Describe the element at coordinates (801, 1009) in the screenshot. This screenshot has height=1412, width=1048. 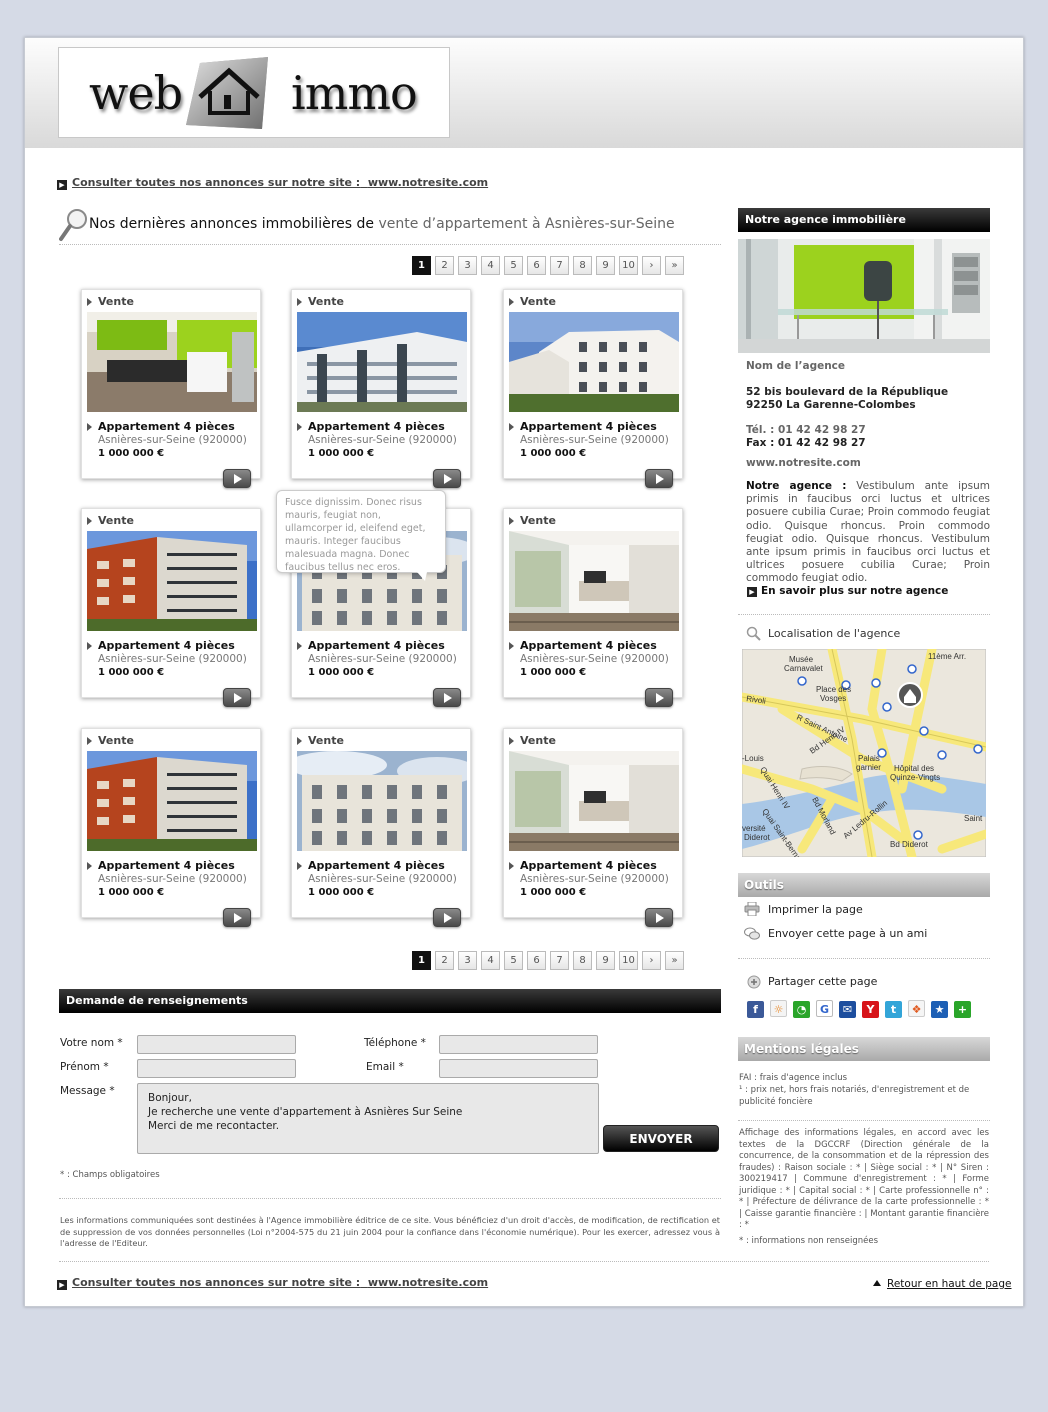
I see `whatsapp-icon: ◔` at that location.